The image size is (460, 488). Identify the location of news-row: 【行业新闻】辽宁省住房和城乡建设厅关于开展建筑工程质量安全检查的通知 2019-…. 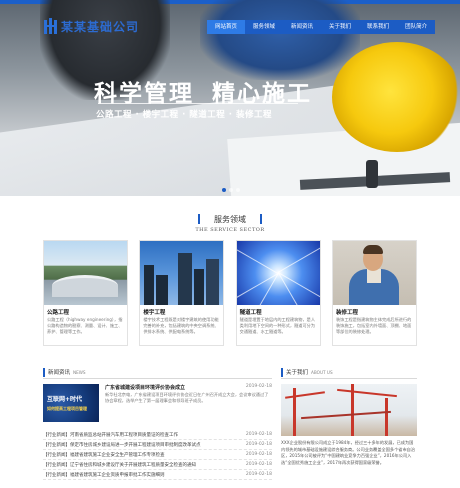
(157, 465).